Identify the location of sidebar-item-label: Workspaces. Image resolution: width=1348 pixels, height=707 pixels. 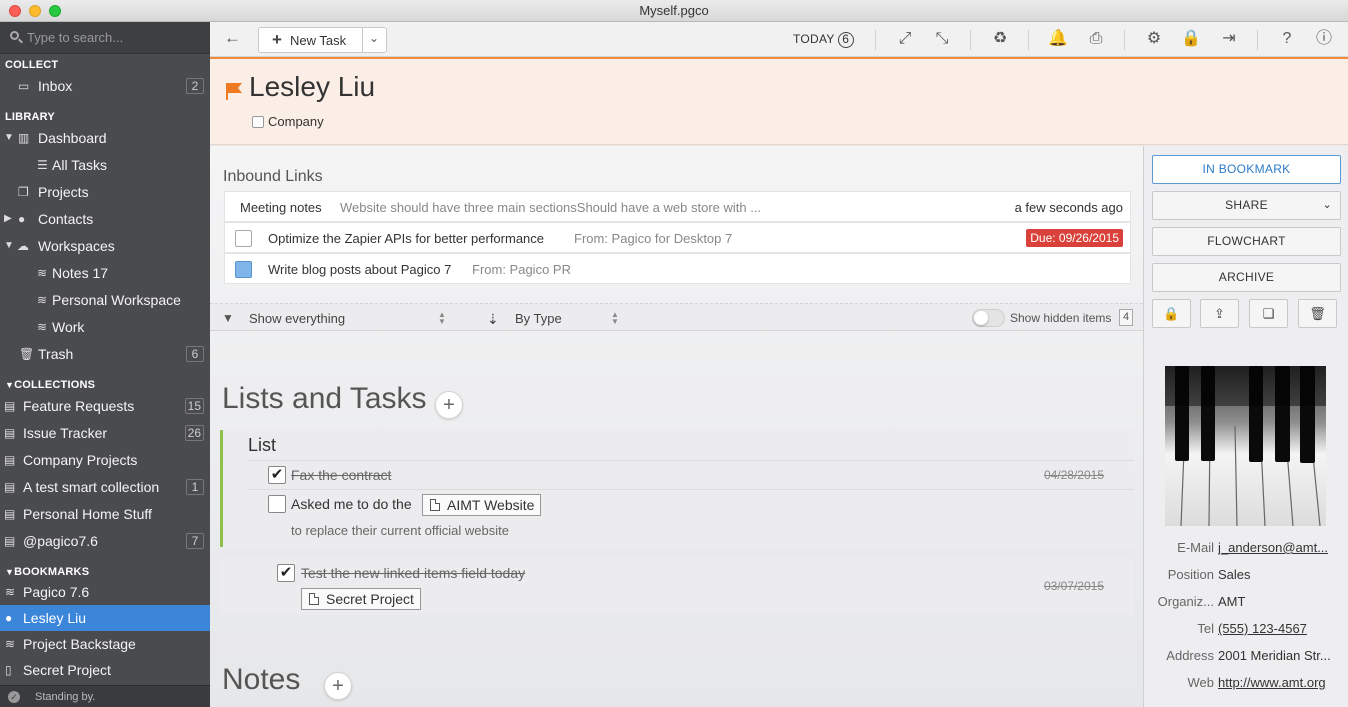
(76, 246).